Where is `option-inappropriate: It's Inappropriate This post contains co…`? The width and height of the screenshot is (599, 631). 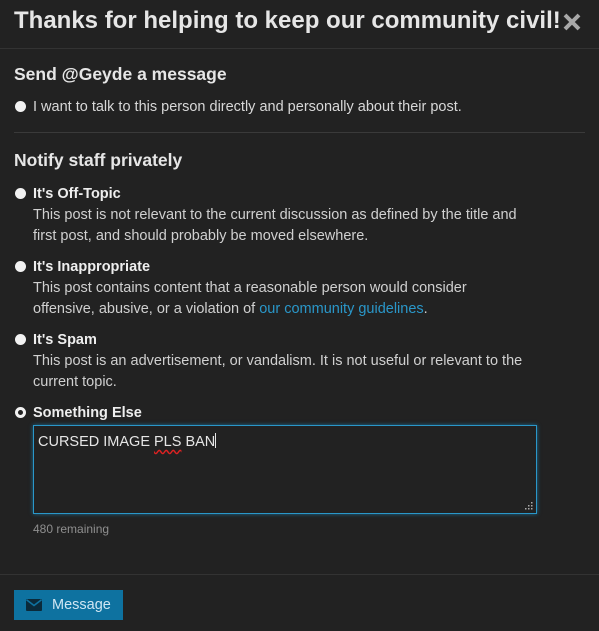 option-inappropriate: It's Inappropriate This post contains co… is located at coordinates (299, 288).